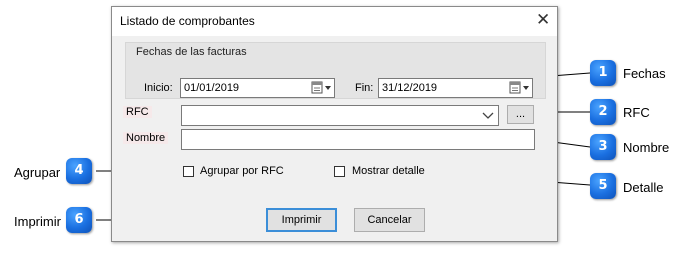 The width and height of the screenshot is (685, 254). Describe the element at coordinates (79, 220) in the screenshot. I see `callout-badge-6: 6` at that location.